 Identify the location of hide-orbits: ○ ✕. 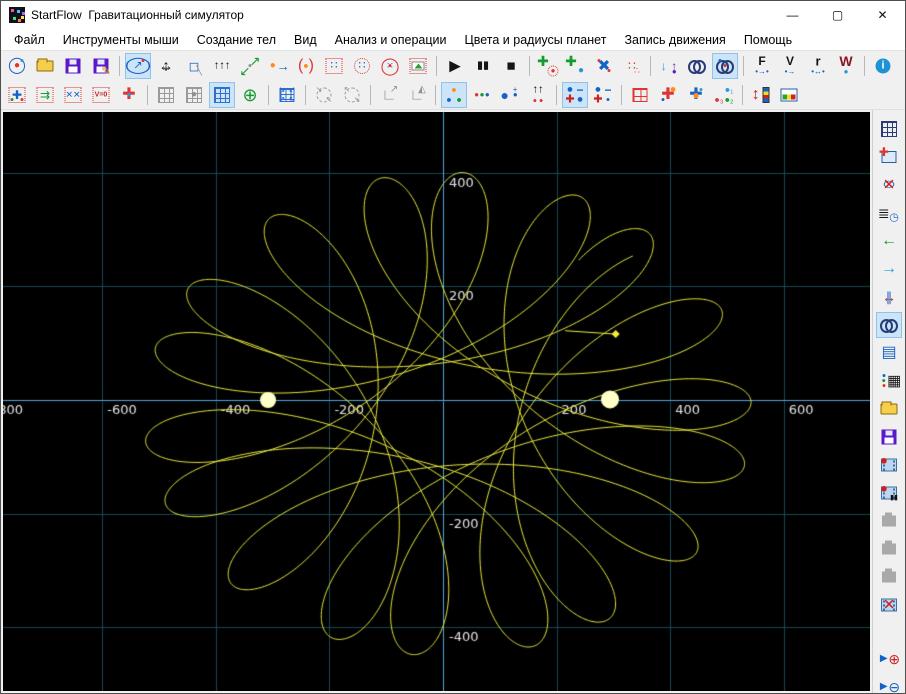
(889, 185).